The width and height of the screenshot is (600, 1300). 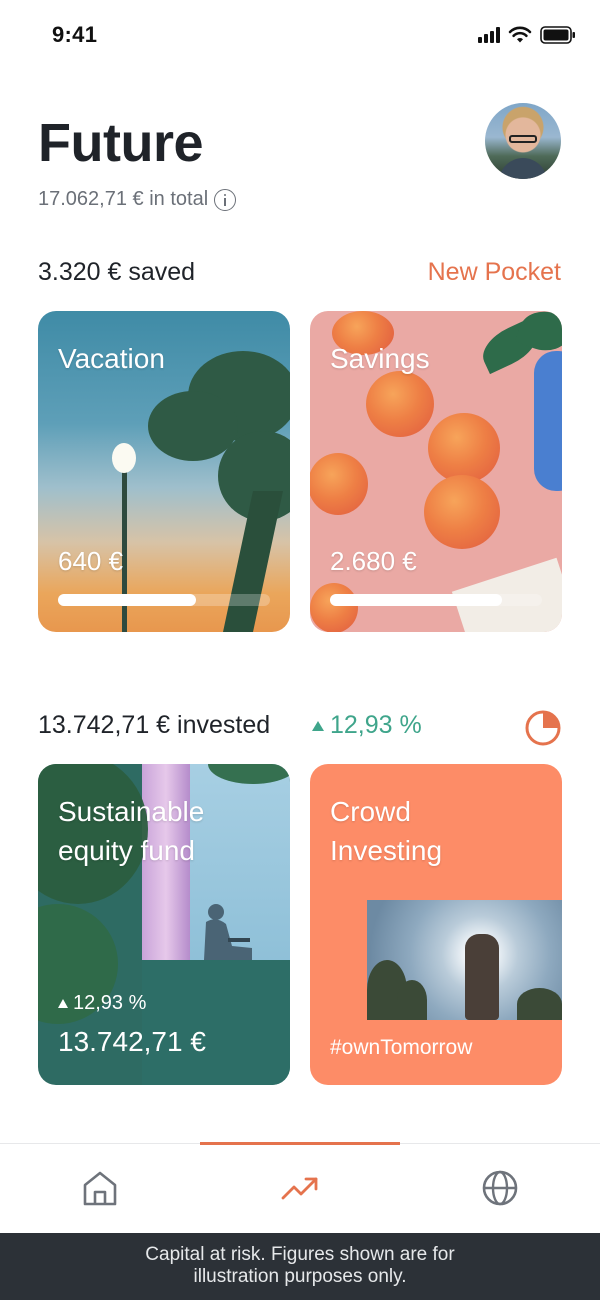 I want to click on fund-performance: 12,93 %, so click(x=102, y=1003).